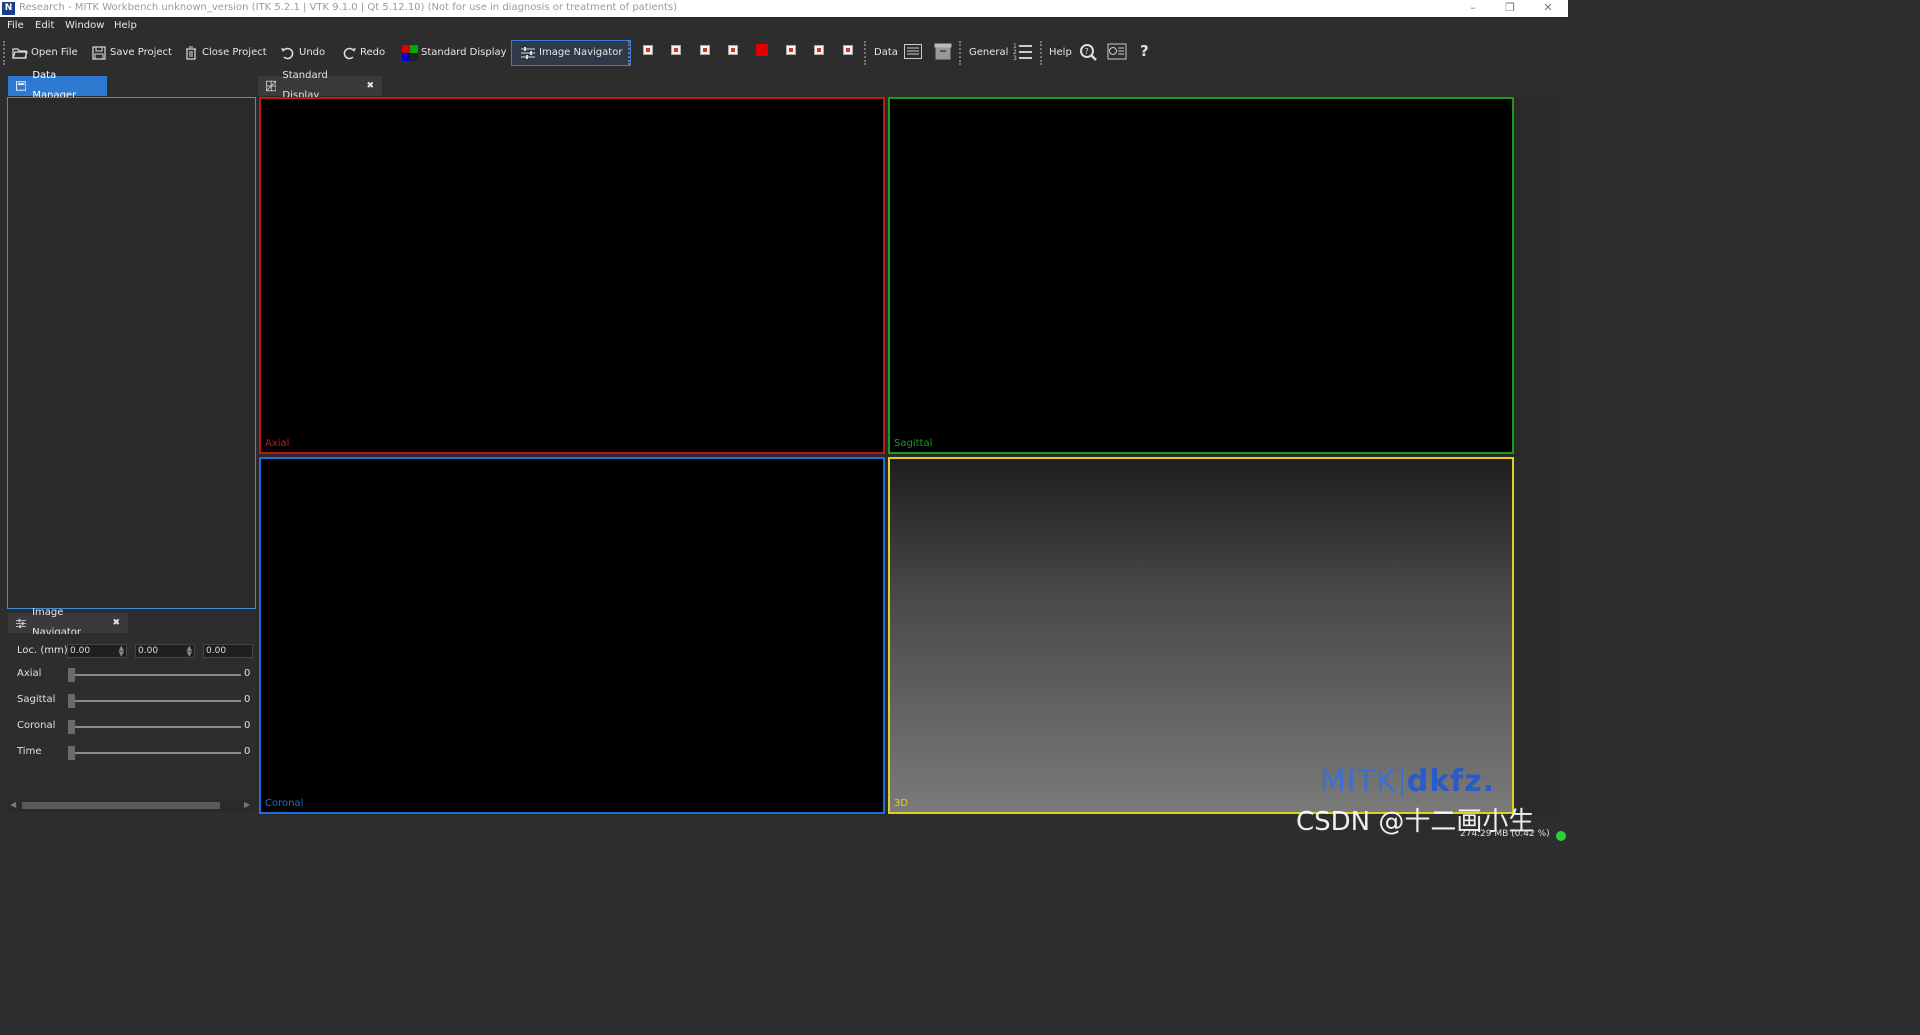 This screenshot has height=1035, width=1920. I want to click on mitk-dkfz-logo: MITK dkfz., so click(1407, 781).